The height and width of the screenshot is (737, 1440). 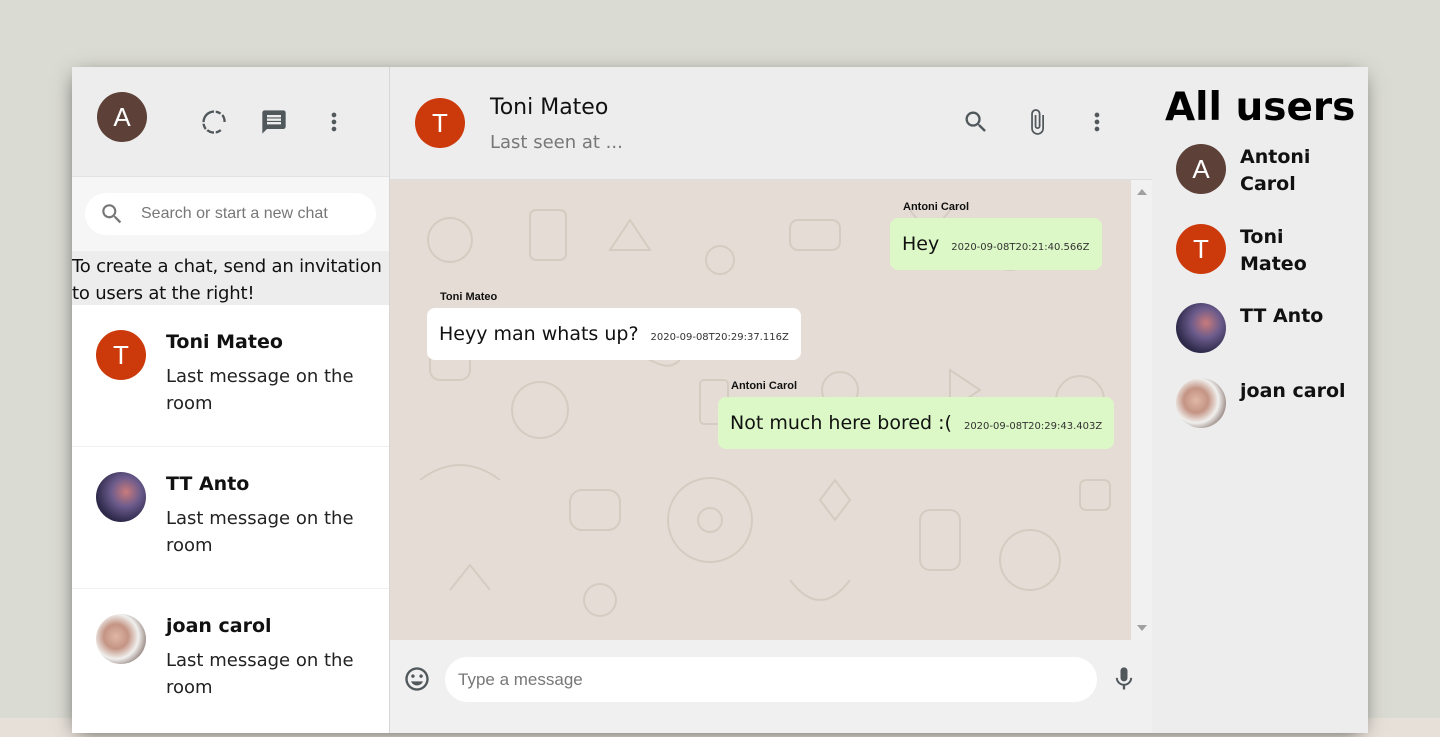 I want to click on user-avatar: A, so click(x=1201, y=169).